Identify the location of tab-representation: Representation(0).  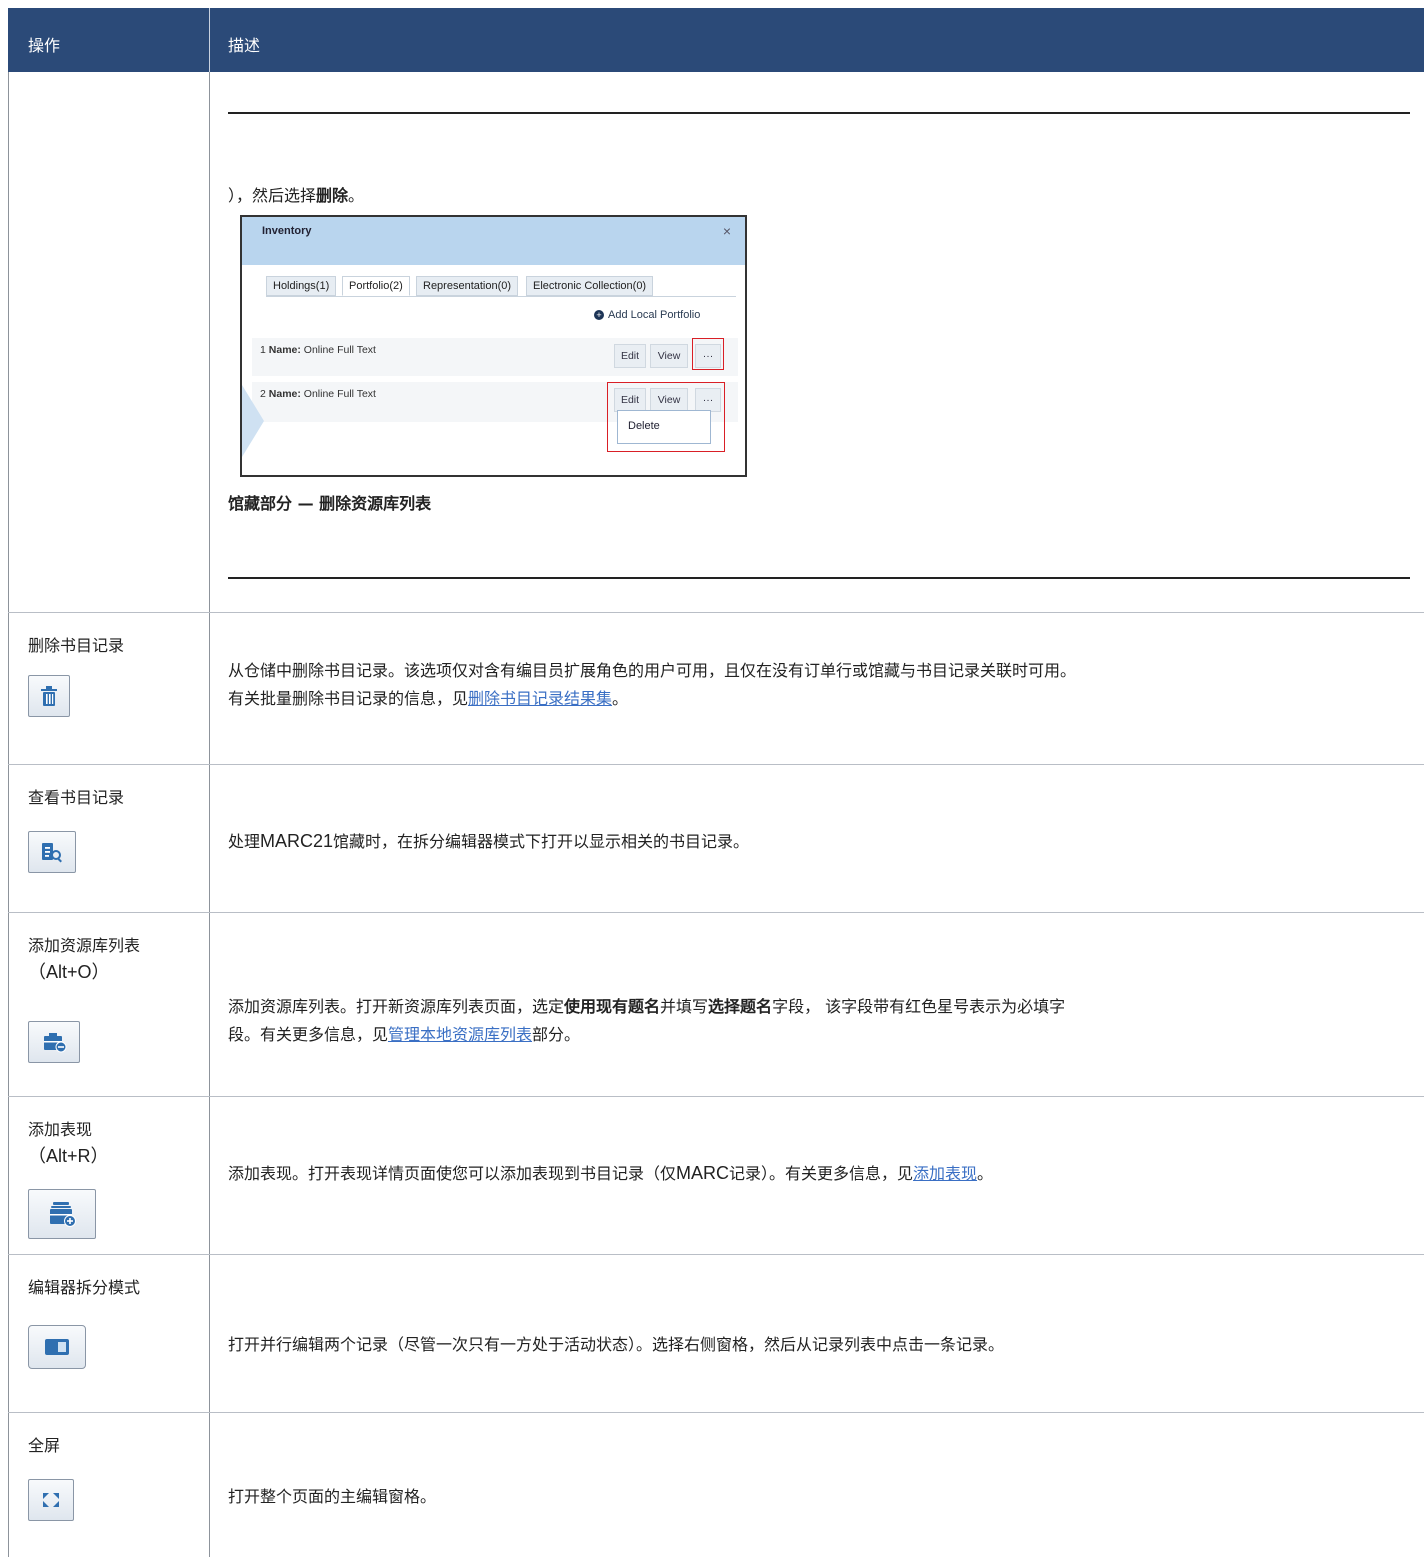
(467, 286).